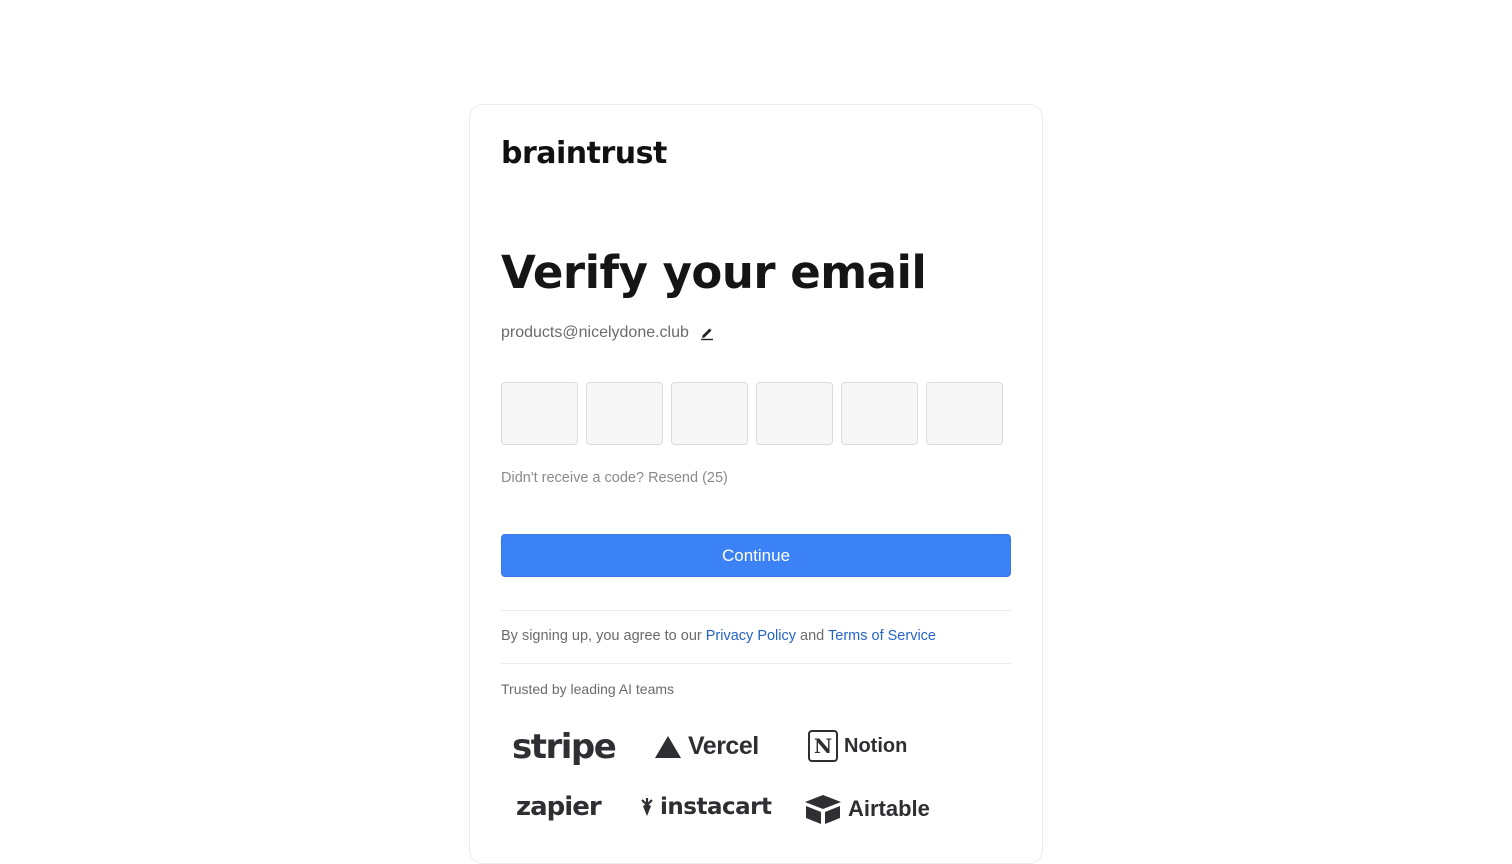 This screenshot has width=1512, height=864. Describe the element at coordinates (867, 809) in the screenshot. I see `airtable-logo: Airtable` at that location.